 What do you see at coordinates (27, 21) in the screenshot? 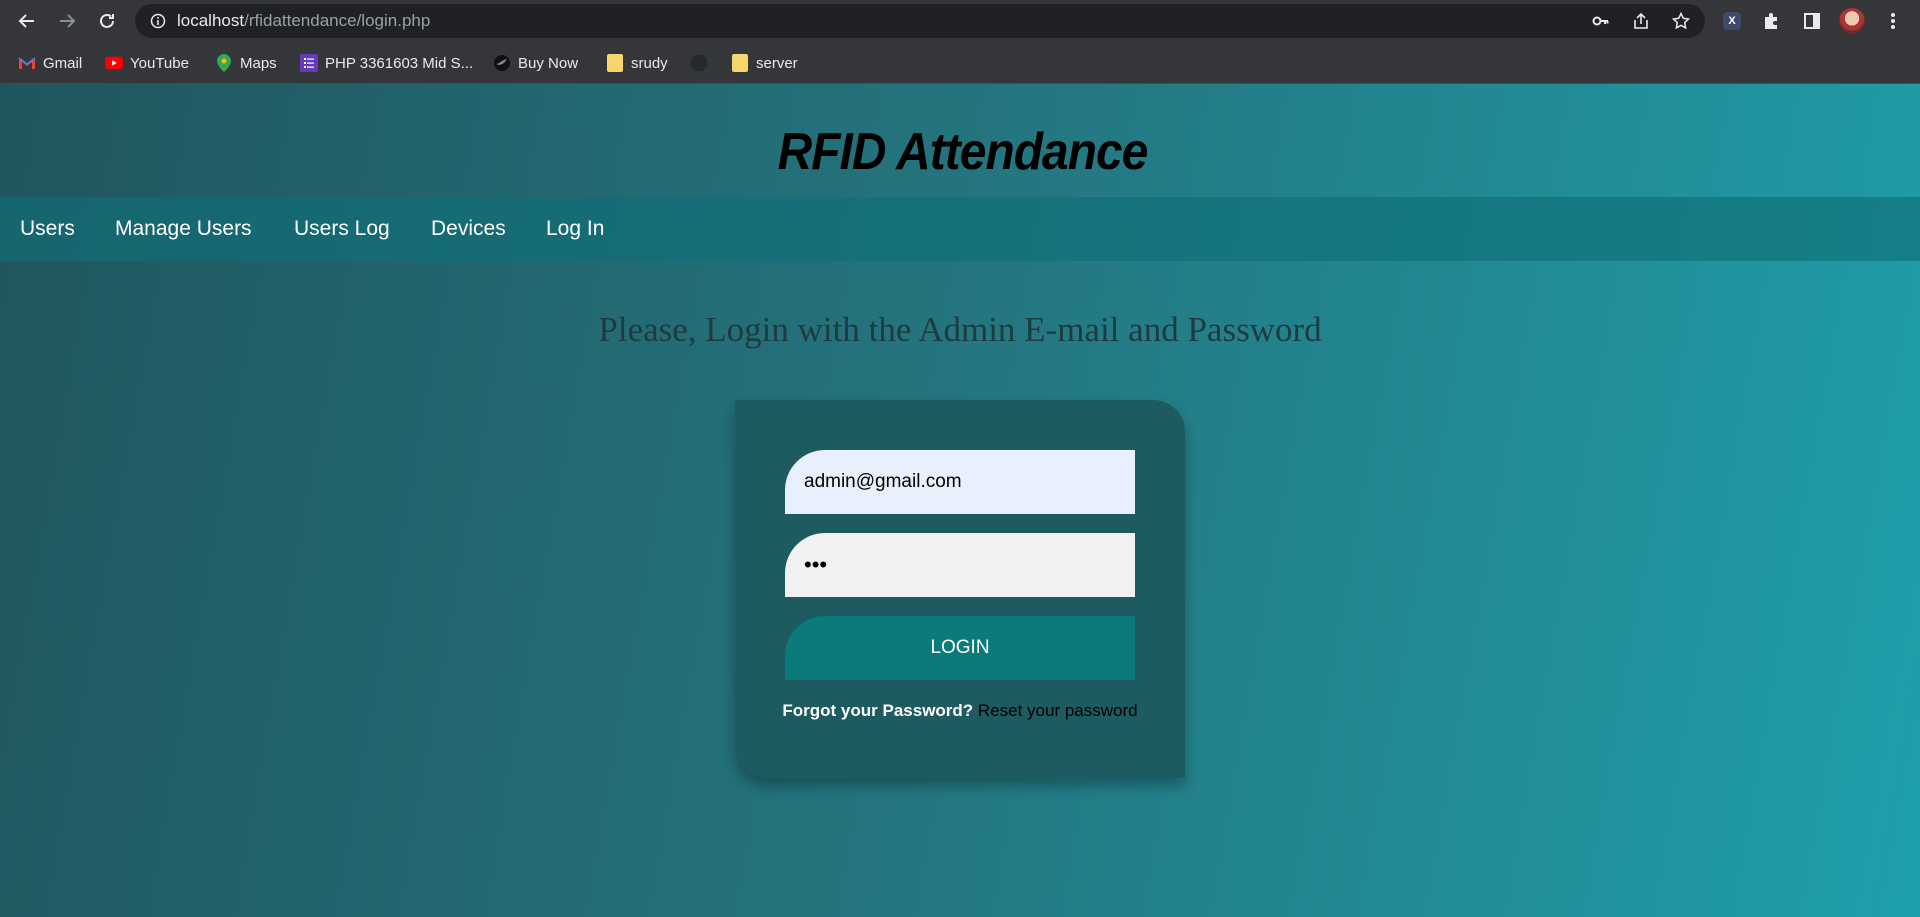
I see `back-icon` at bounding box center [27, 21].